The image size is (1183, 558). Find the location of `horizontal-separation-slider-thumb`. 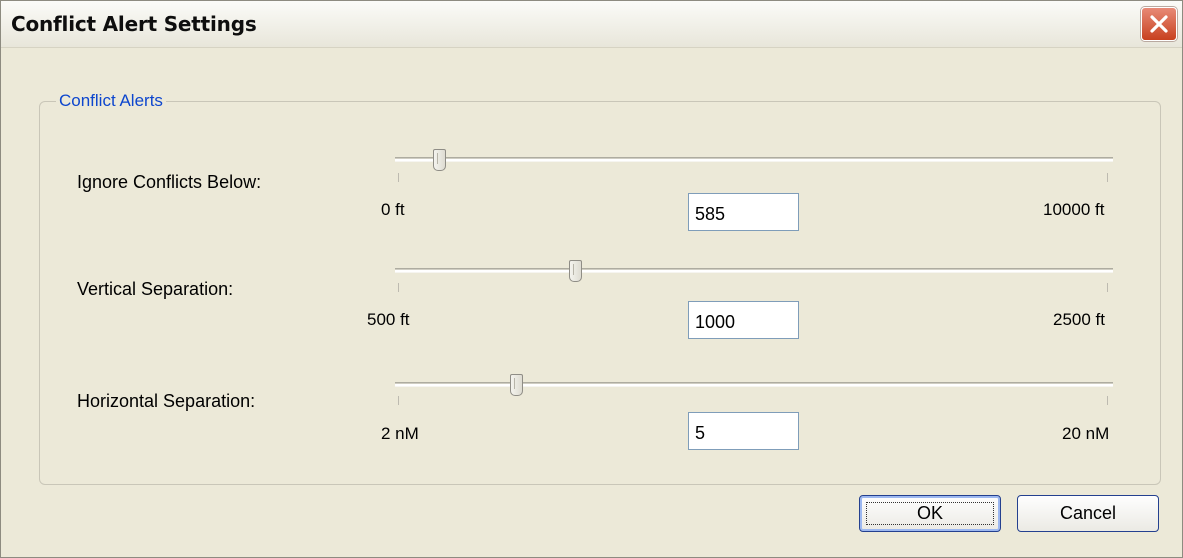

horizontal-separation-slider-thumb is located at coordinates (517, 385).